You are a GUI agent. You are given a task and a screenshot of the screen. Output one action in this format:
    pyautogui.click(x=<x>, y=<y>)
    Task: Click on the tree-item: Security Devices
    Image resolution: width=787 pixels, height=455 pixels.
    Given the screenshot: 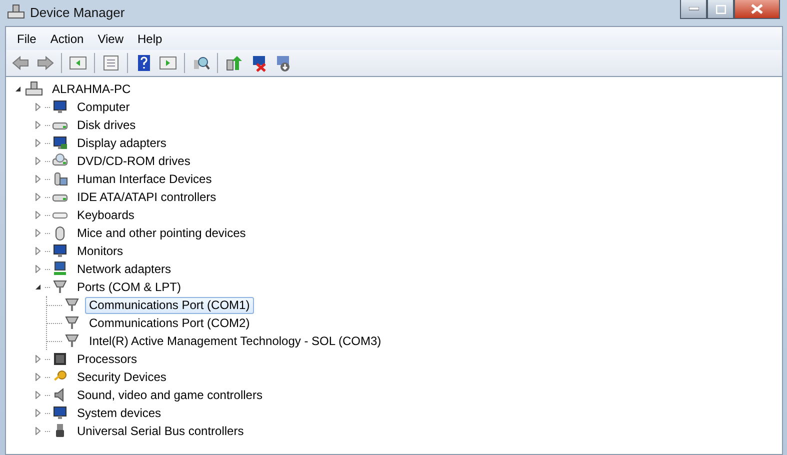 What is the action you would take?
    pyautogui.click(x=121, y=377)
    